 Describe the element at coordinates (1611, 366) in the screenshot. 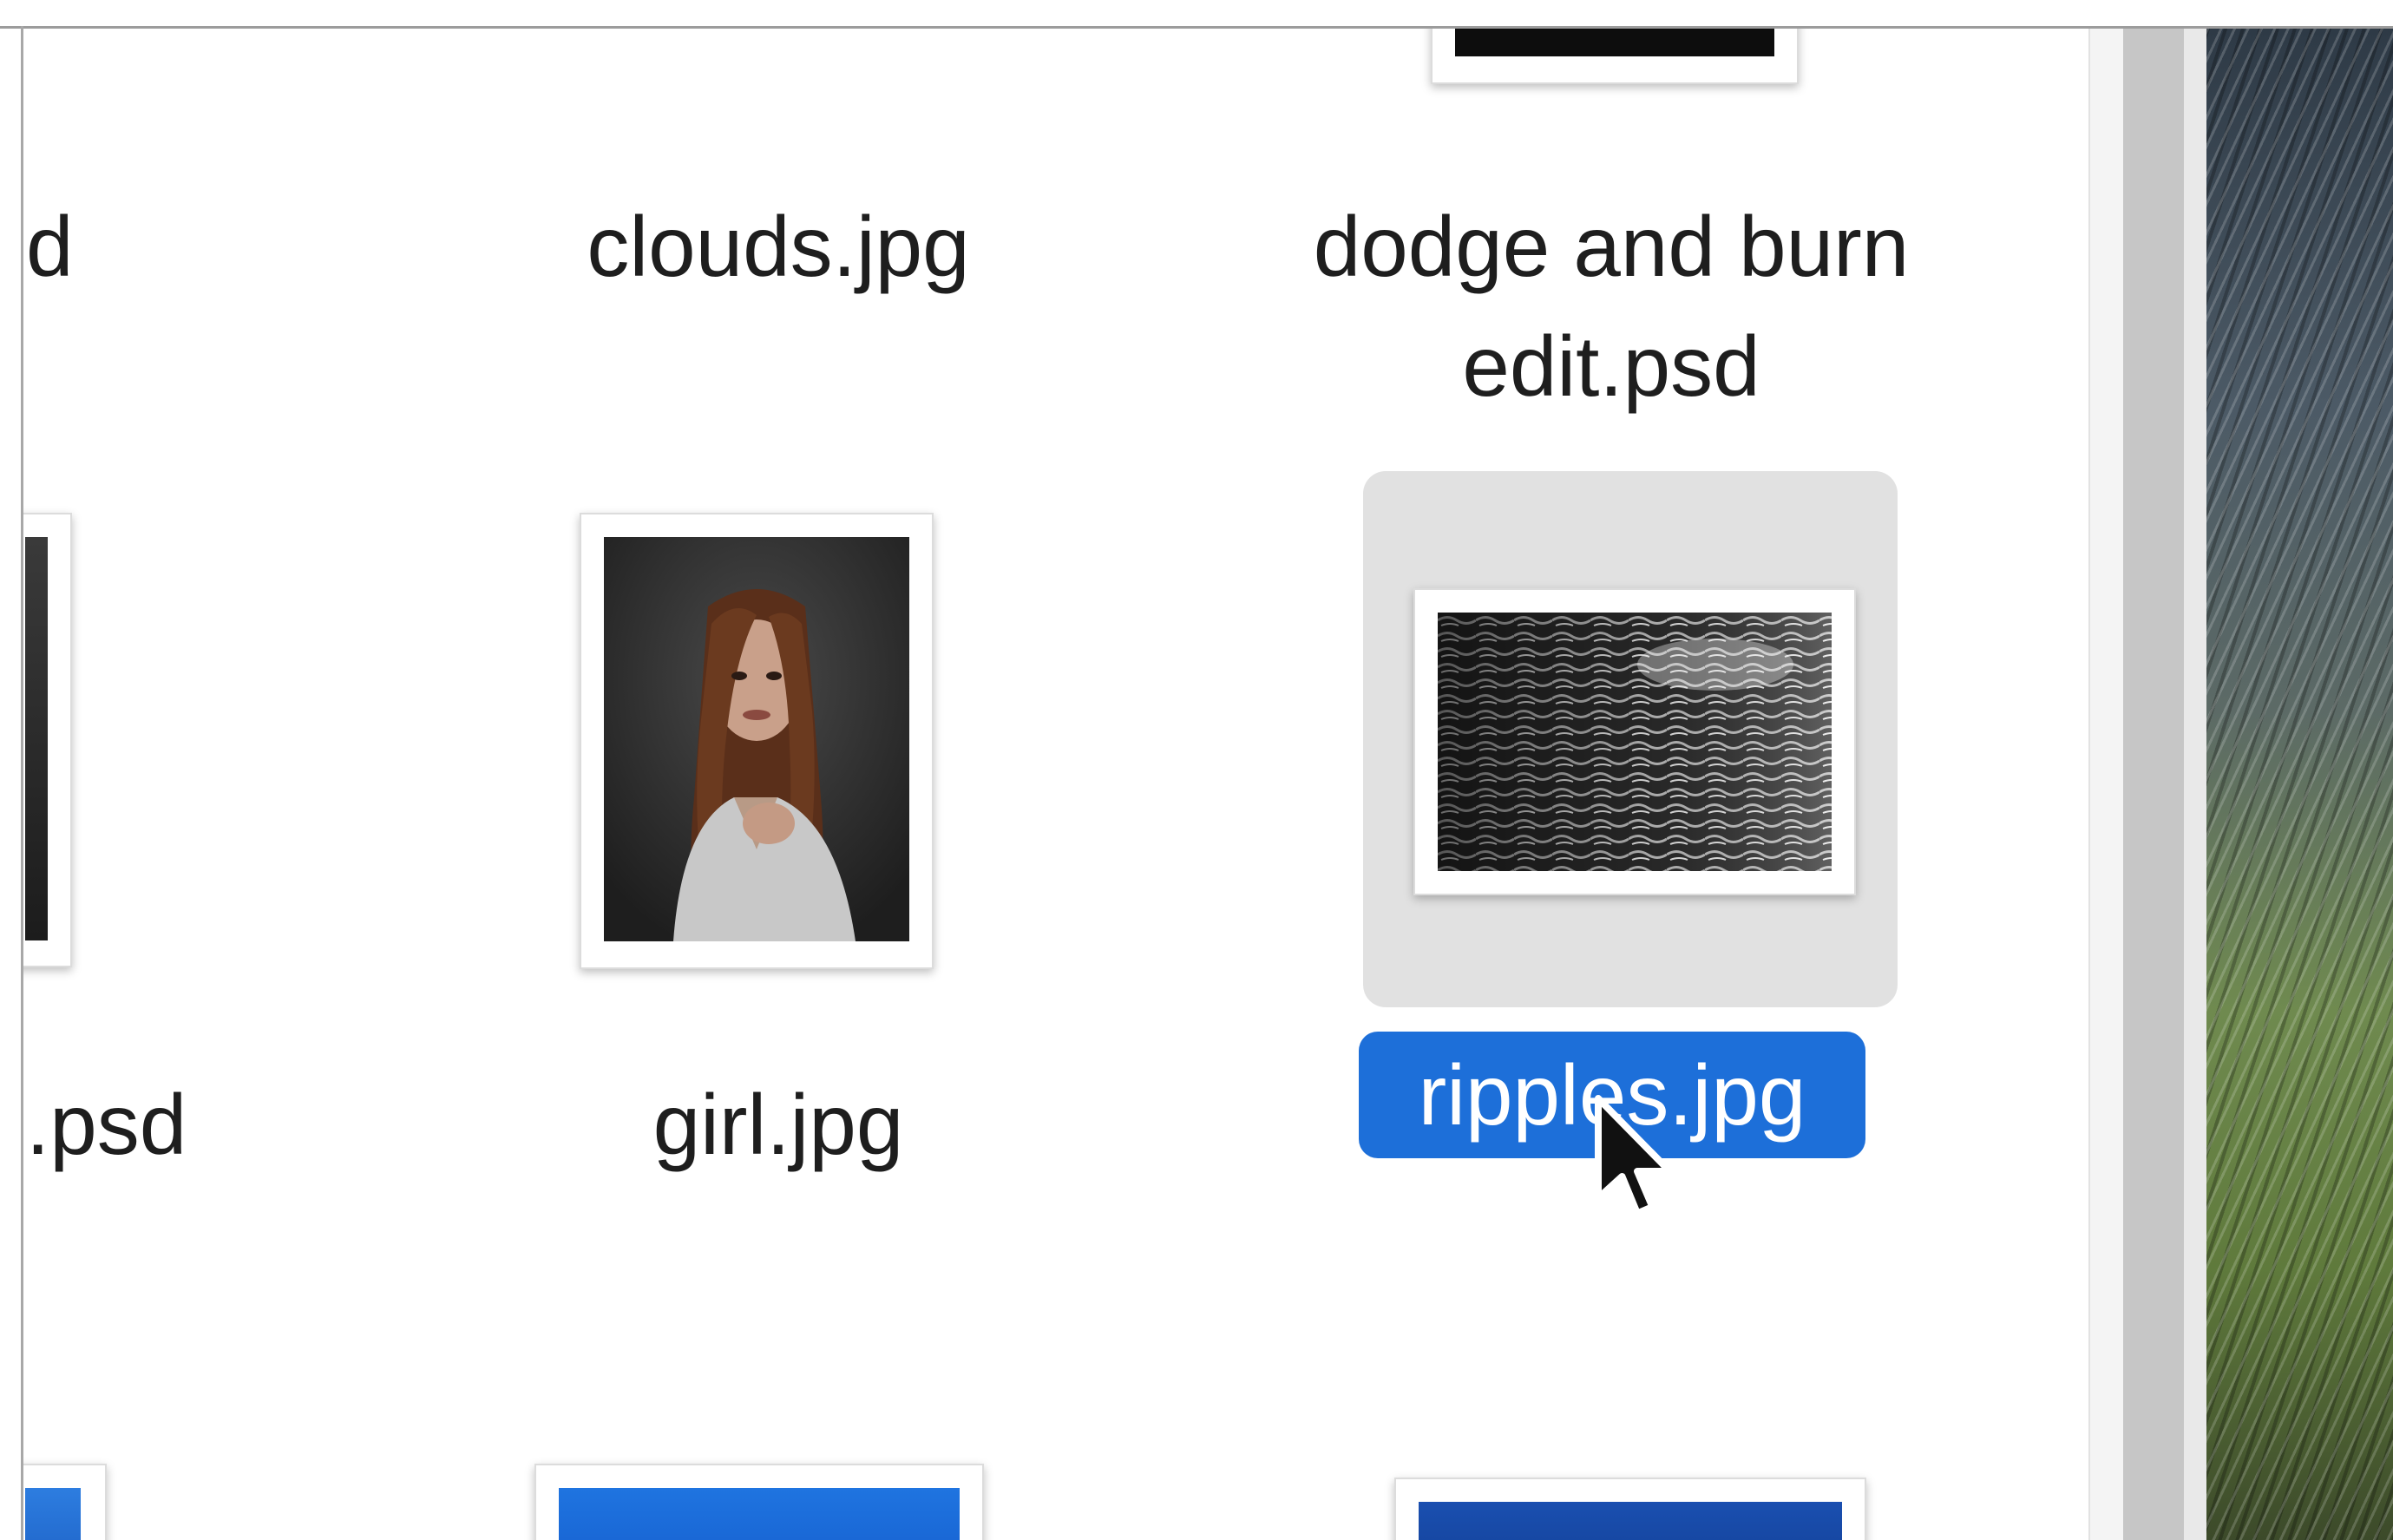

I see `file-label-dodge-and-burn-line2: edit.psd` at that location.